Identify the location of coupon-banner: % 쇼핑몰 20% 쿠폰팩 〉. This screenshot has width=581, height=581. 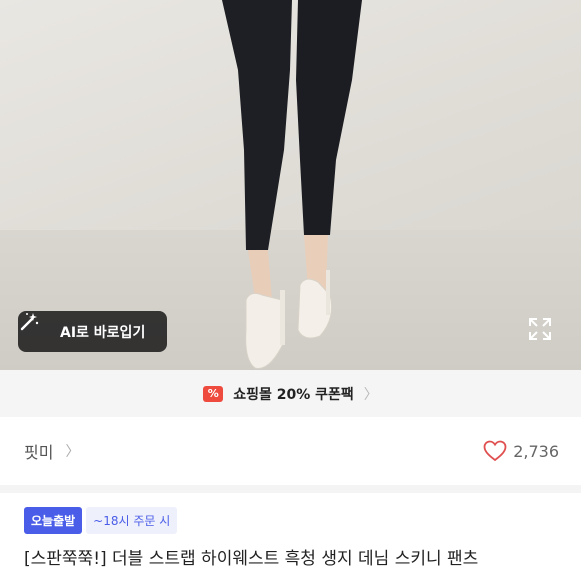
(290, 393).